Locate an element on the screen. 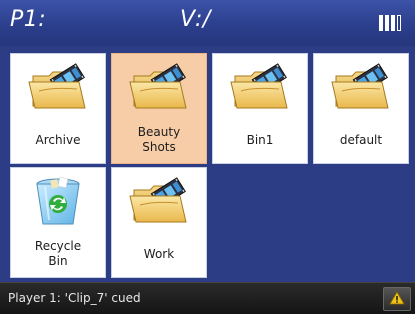 Image resolution: width=415 pixels, height=314 pixels. folder-label: default is located at coordinates (361, 139).